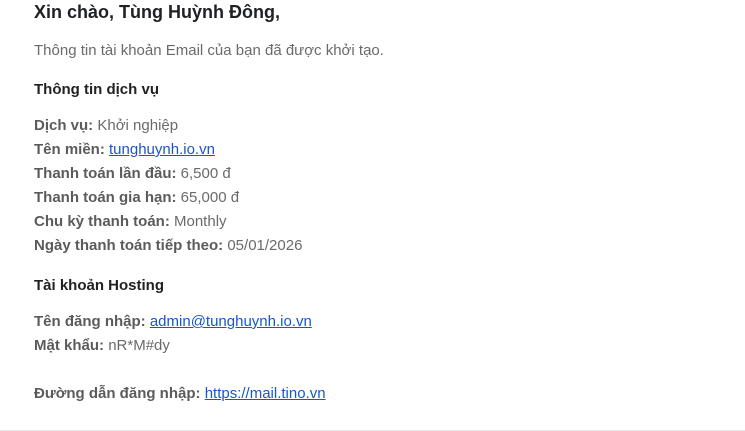  Describe the element at coordinates (105, 173) in the screenshot. I see `first-payment-label: Thanh toán lần đầu:` at that location.